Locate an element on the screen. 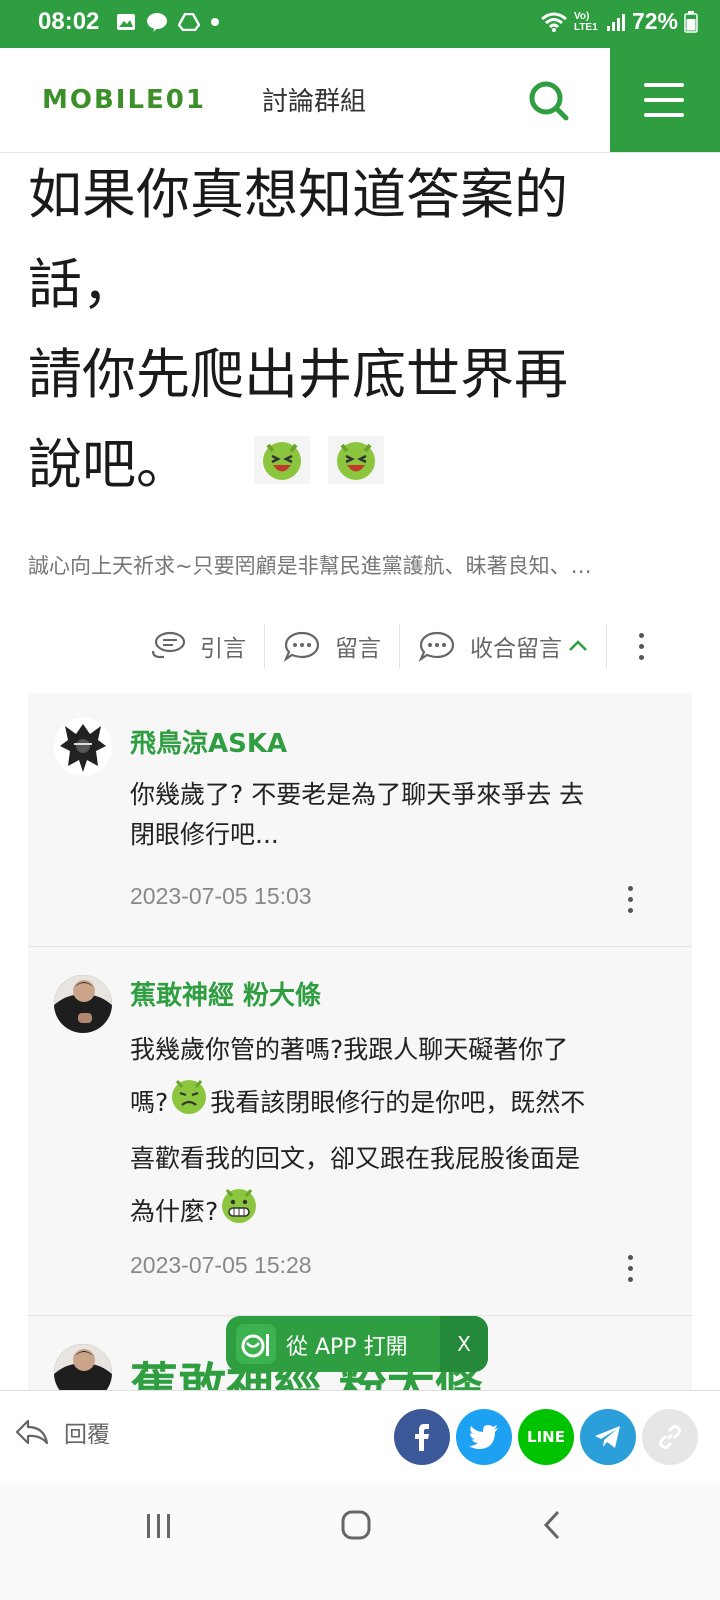 Image resolution: width=720 pixels, height=1600 pixels. wifi-icon is located at coordinates (553, 22).